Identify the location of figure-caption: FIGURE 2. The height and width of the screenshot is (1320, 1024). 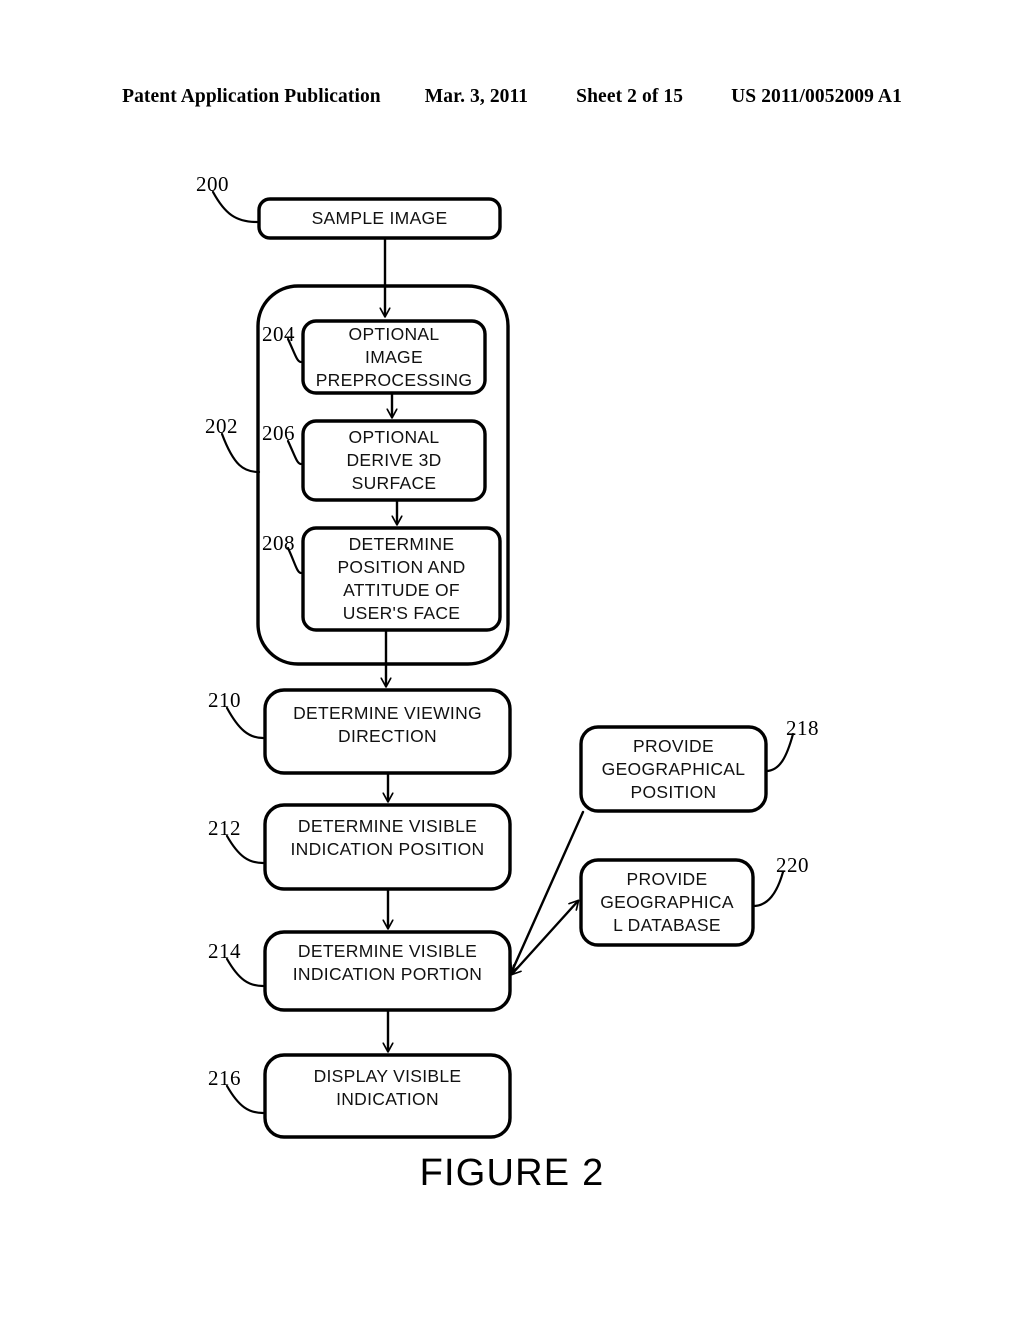
(512, 1173).